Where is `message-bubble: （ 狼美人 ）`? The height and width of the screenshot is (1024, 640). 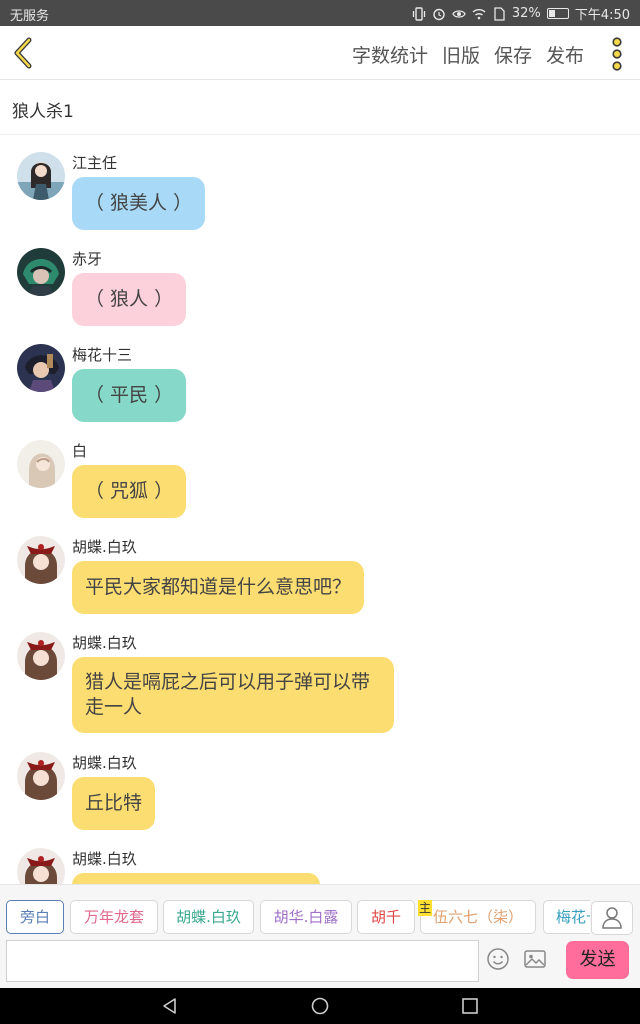
message-bubble: （ 狼美人 ） is located at coordinates (139, 203).